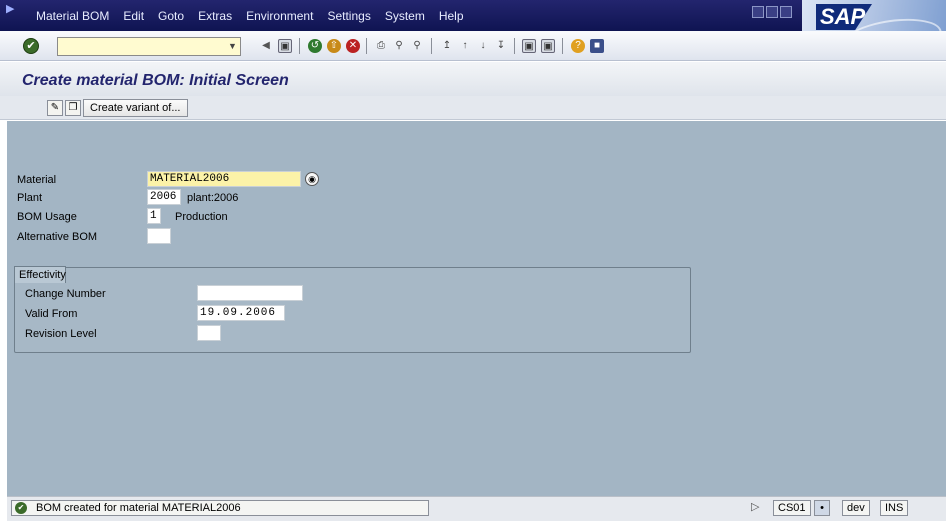 This screenshot has height=521, width=946. What do you see at coordinates (65, 294) in the screenshot?
I see `change-number-label: Change Number` at bounding box center [65, 294].